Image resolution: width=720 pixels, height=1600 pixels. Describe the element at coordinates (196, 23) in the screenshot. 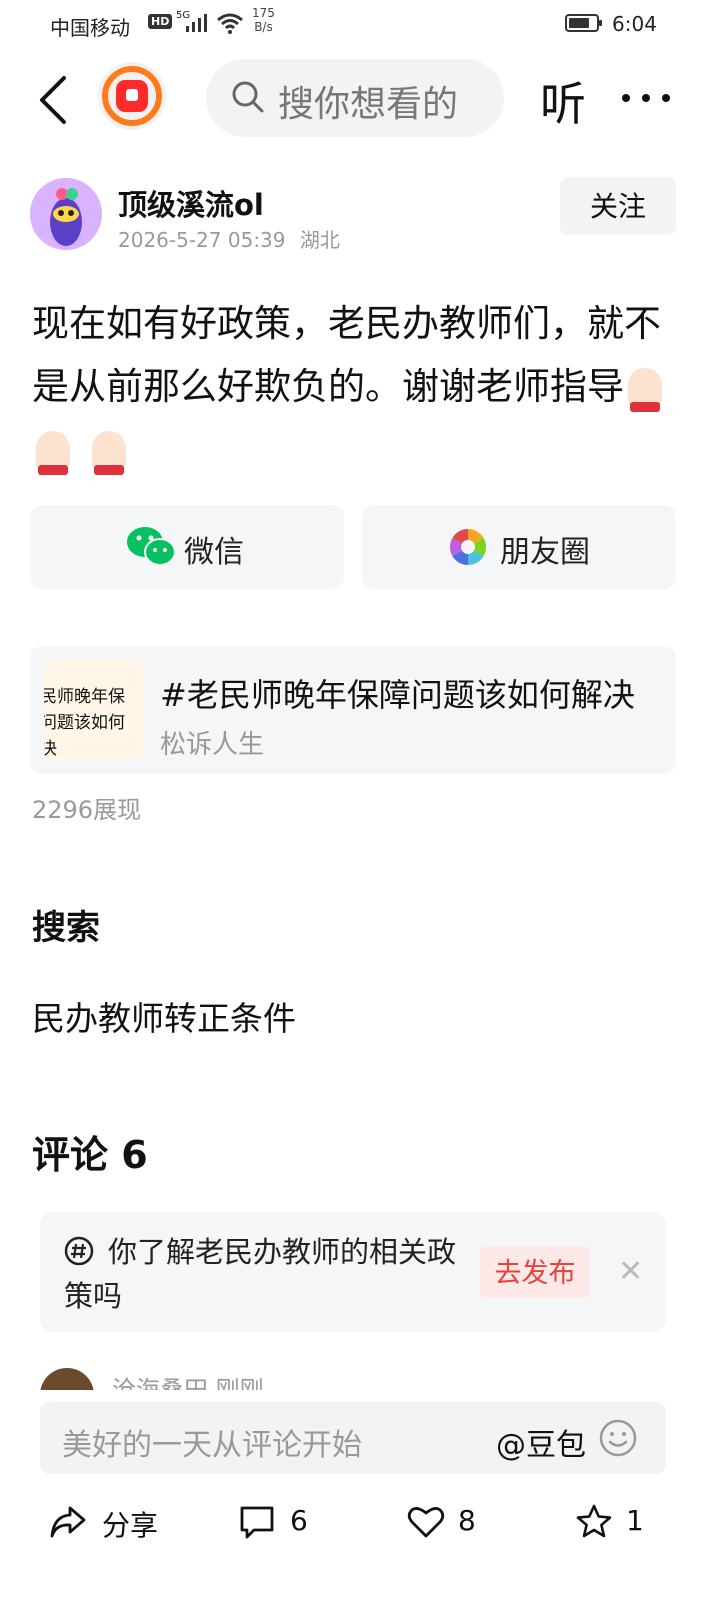

I see `signal-icon` at that location.